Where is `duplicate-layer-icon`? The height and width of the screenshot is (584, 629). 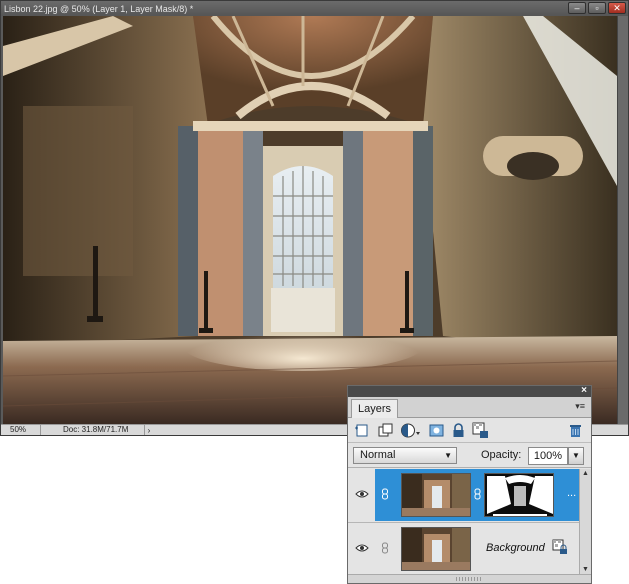
duplicate-layer-icon is located at coordinates (385, 430).